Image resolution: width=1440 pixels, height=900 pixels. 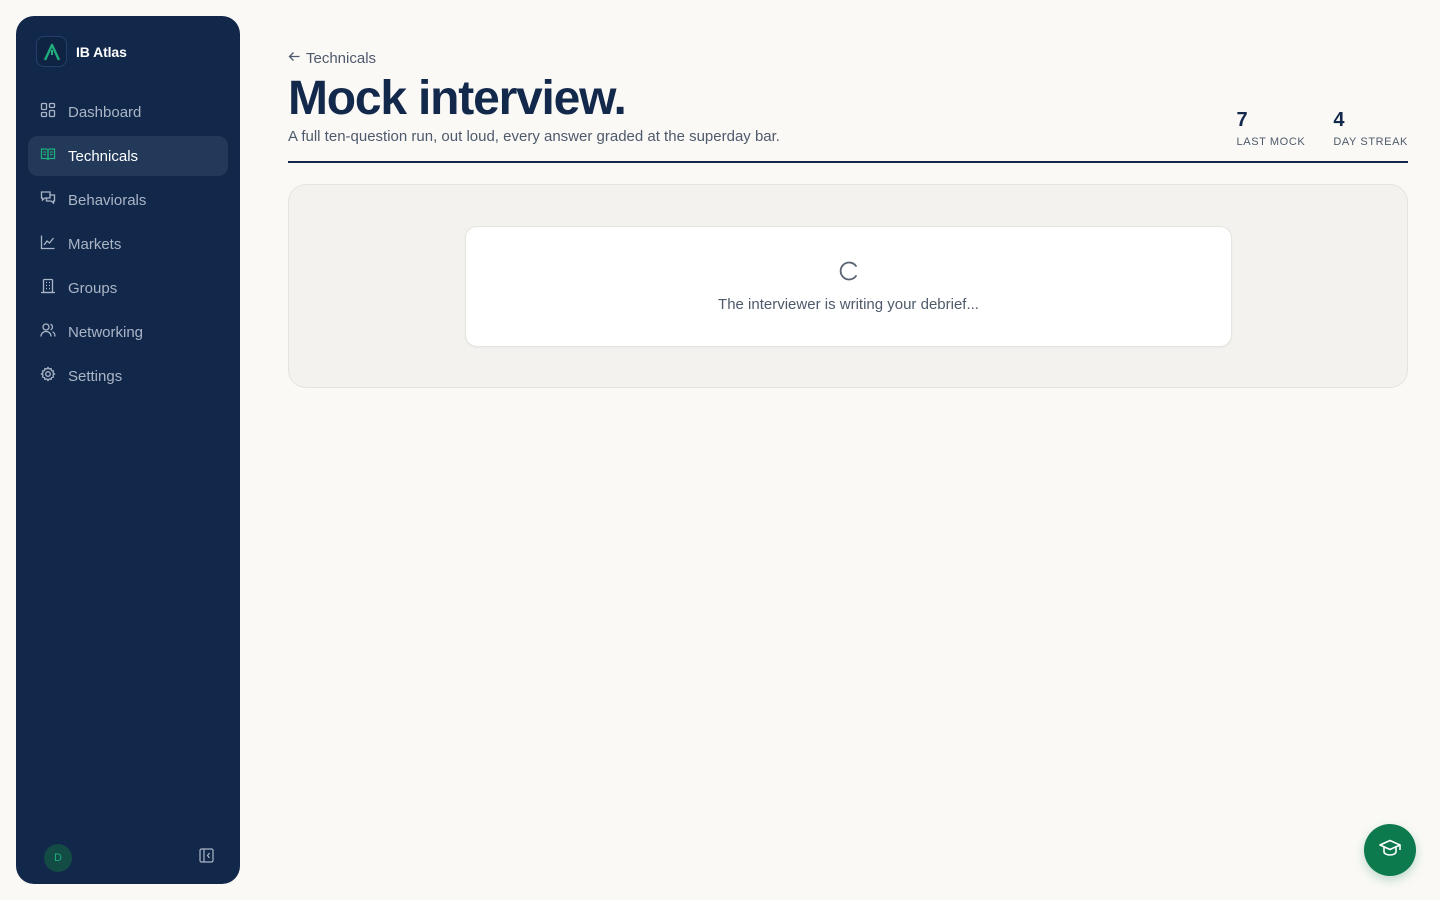 What do you see at coordinates (103, 156) in the screenshot?
I see `sidebar-item-label: Technicals` at bounding box center [103, 156].